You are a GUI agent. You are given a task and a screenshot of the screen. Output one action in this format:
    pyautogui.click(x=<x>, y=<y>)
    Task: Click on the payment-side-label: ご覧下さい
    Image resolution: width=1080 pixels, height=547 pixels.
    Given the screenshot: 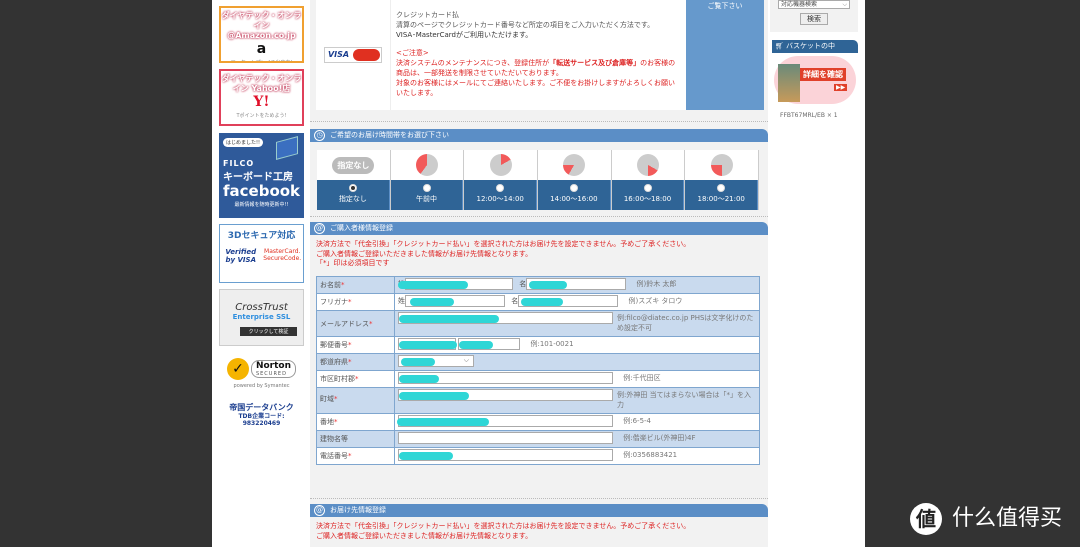 What is the action you would take?
    pyautogui.click(x=725, y=6)
    